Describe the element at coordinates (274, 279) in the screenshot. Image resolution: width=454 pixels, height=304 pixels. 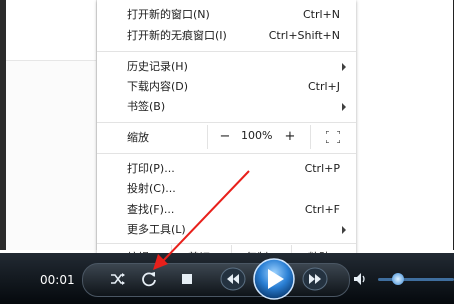
I see `play-icon` at that location.